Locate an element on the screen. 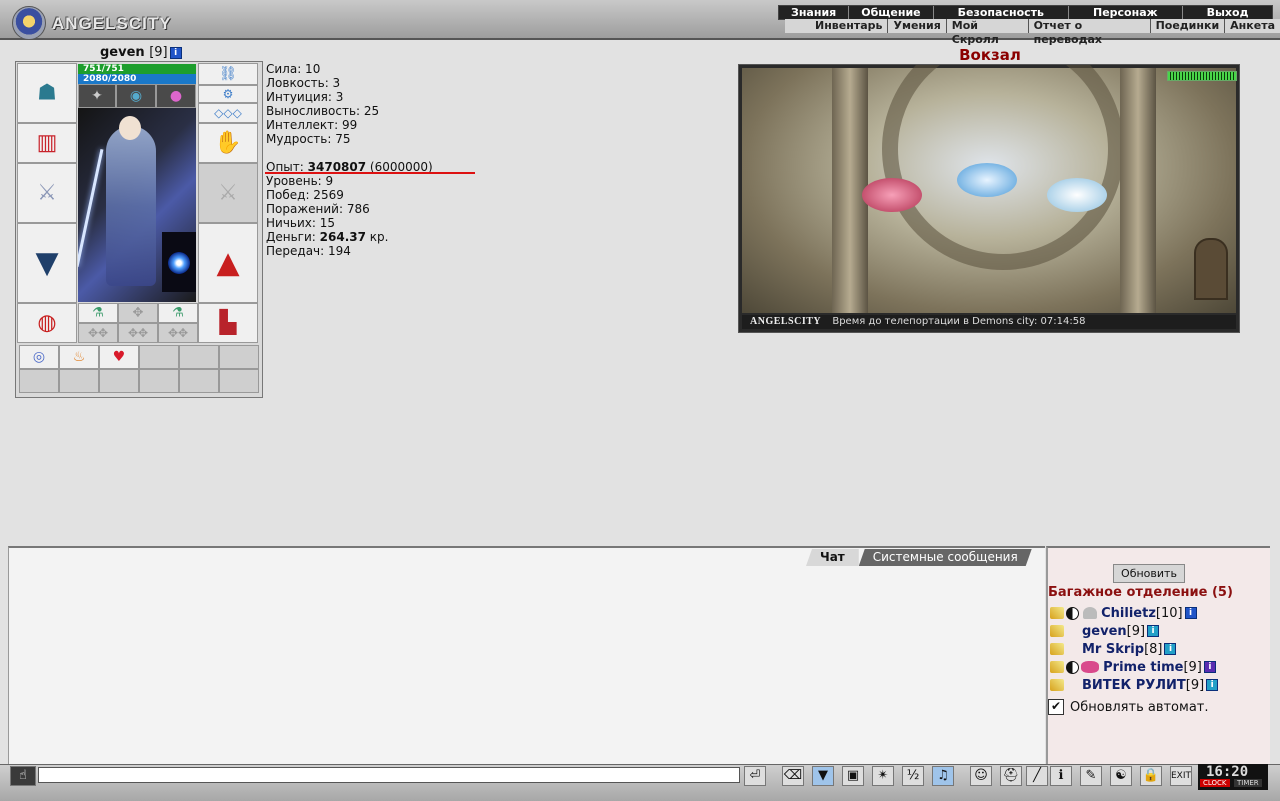 The image size is (1280, 801). clock: 16:20 CLOCK TIMER is located at coordinates (1233, 777).